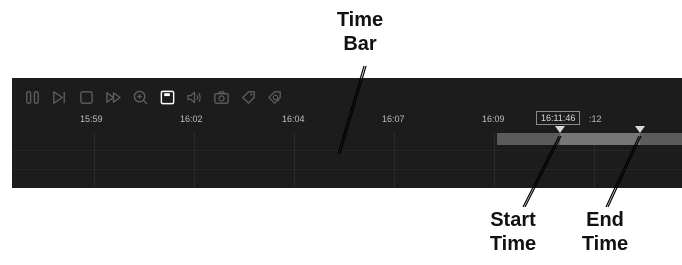 Image resolution: width=682 pixels, height=265 pixels. What do you see at coordinates (605, 232) in the screenshot?
I see `end-time-callout: End Time` at bounding box center [605, 232].